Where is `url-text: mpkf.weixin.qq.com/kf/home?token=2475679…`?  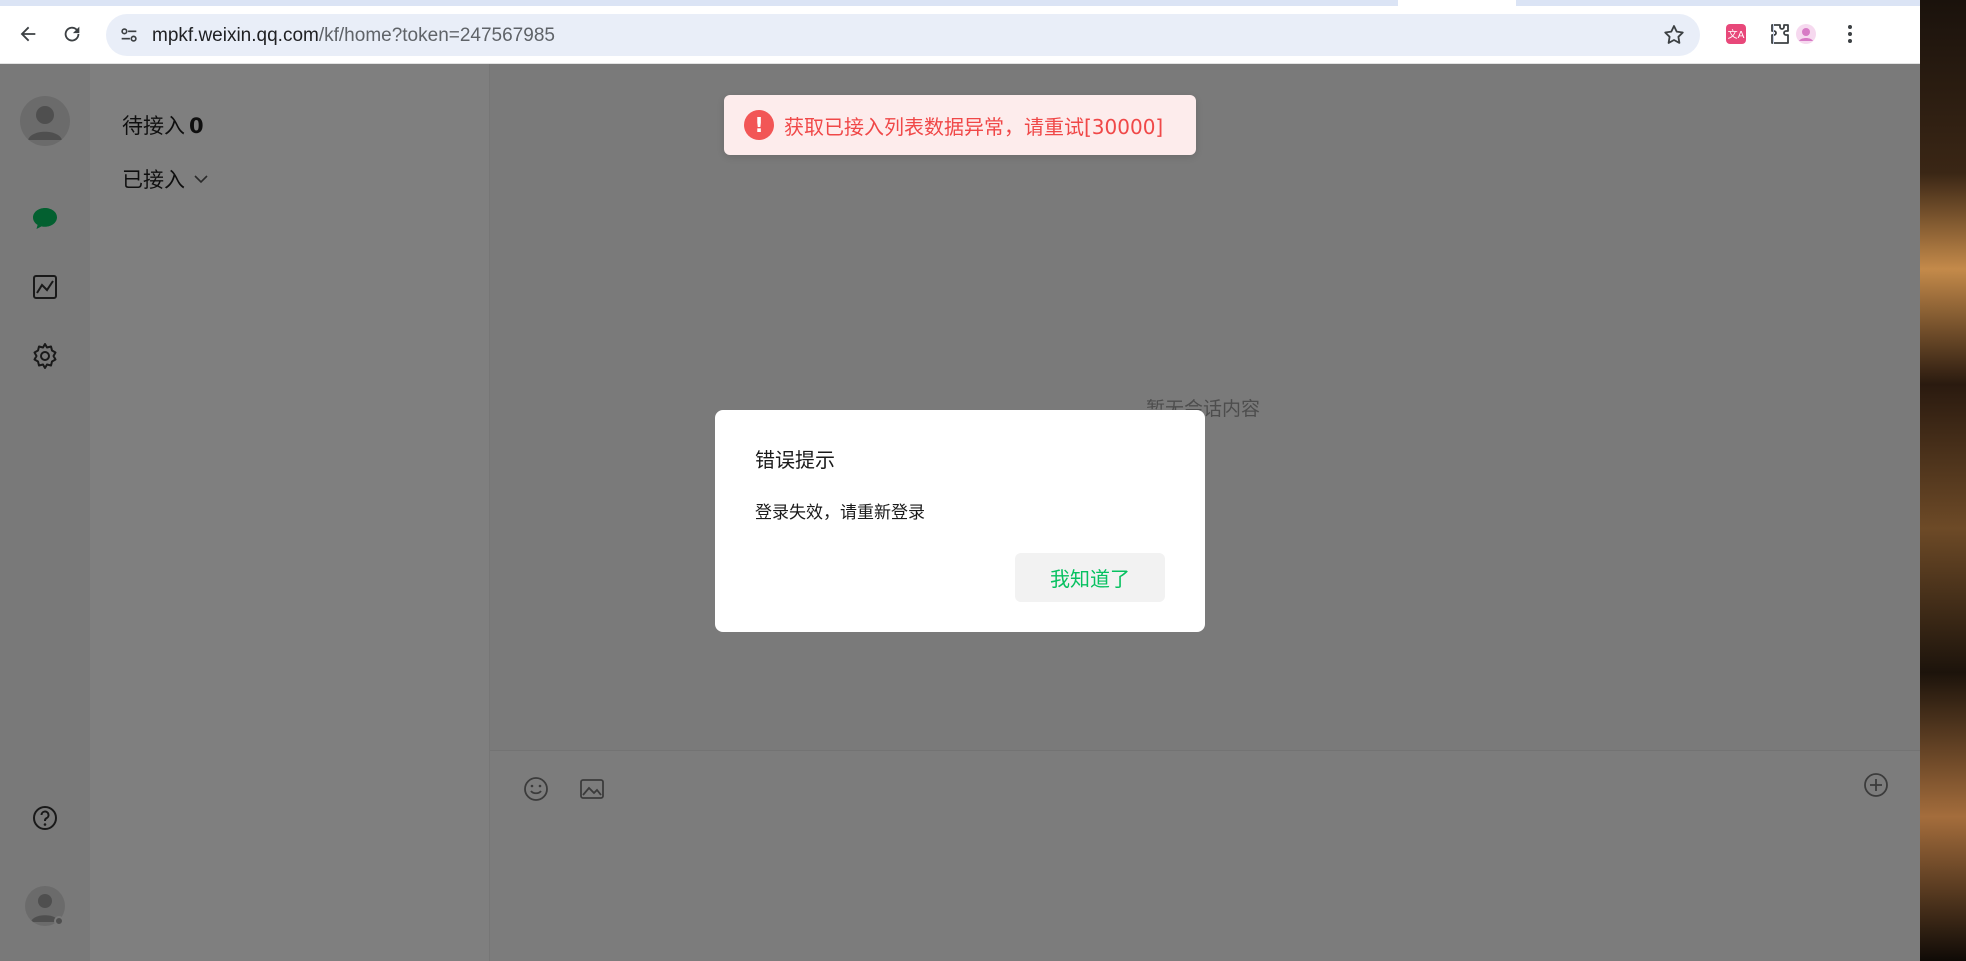 url-text: mpkf.weixin.qq.com/kf/home?token=2475679… is located at coordinates (353, 36).